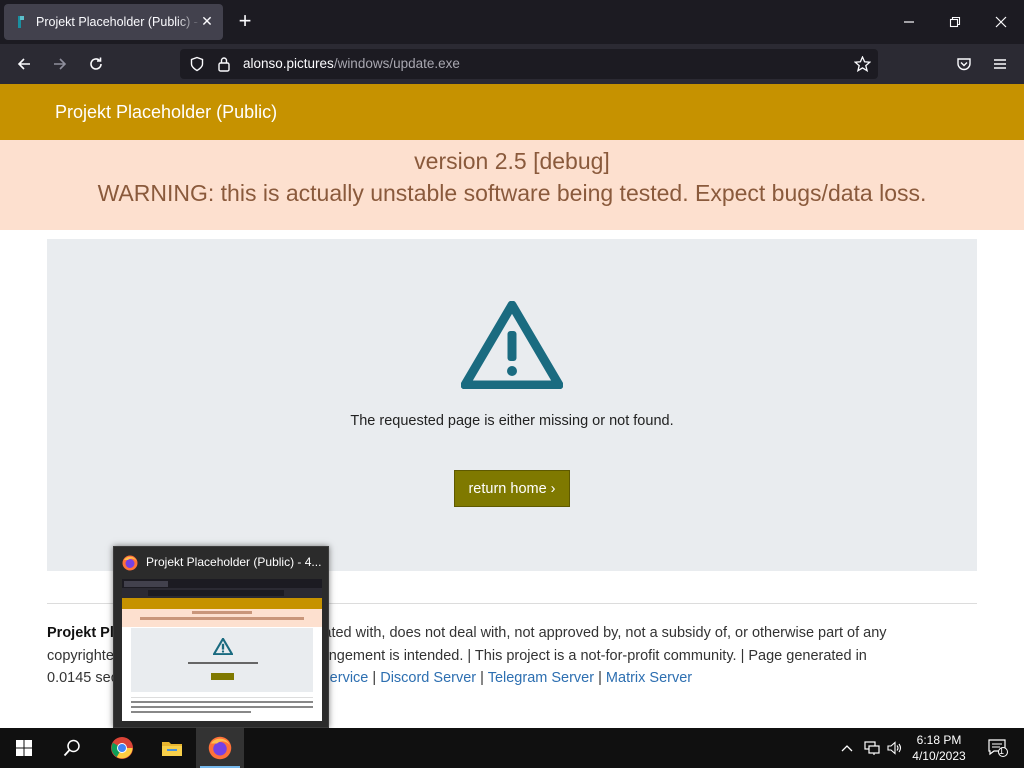 The height and width of the screenshot is (768, 1024). What do you see at coordinates (512, 22) in the screenshot?
I see `tab-strip: Projekt Placeholder (Public) - 404 ✕ +` at bounding box center [512, 22].